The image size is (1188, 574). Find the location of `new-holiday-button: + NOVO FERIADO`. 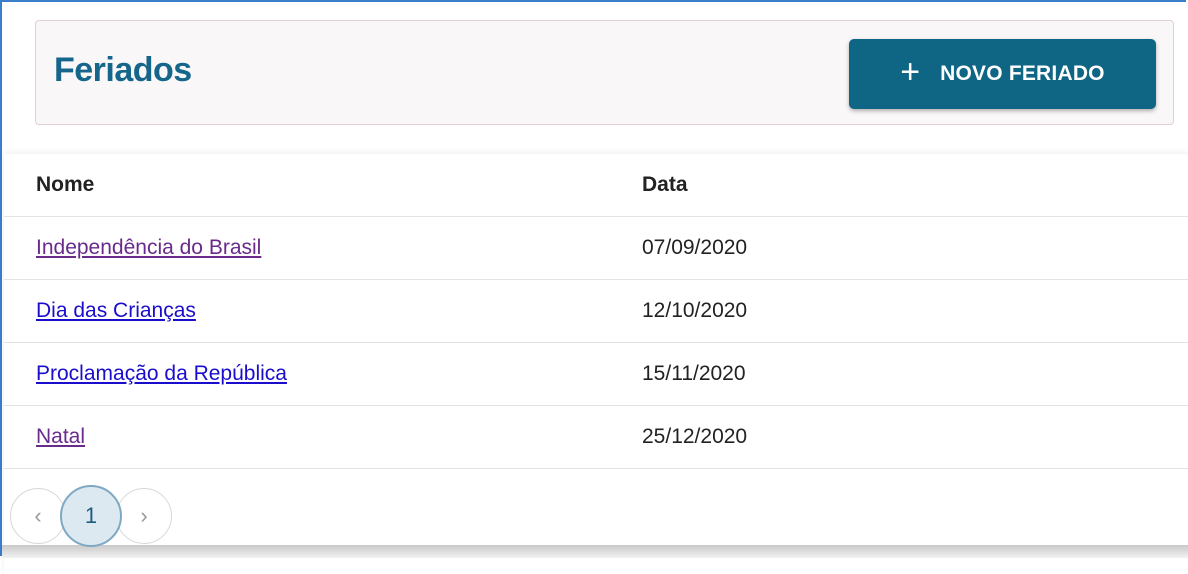

new-holiday-button: + NOVO FERIADO is located at coordinates (1002, 74).